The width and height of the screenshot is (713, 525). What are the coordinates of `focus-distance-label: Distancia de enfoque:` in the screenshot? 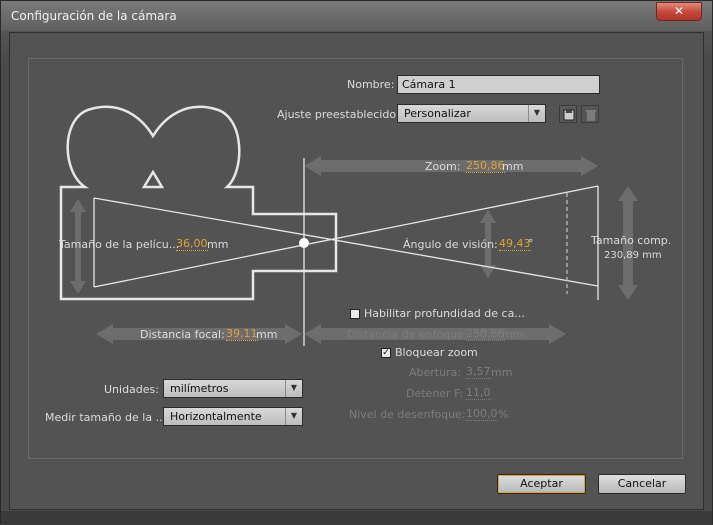 It's located at (407, 334).